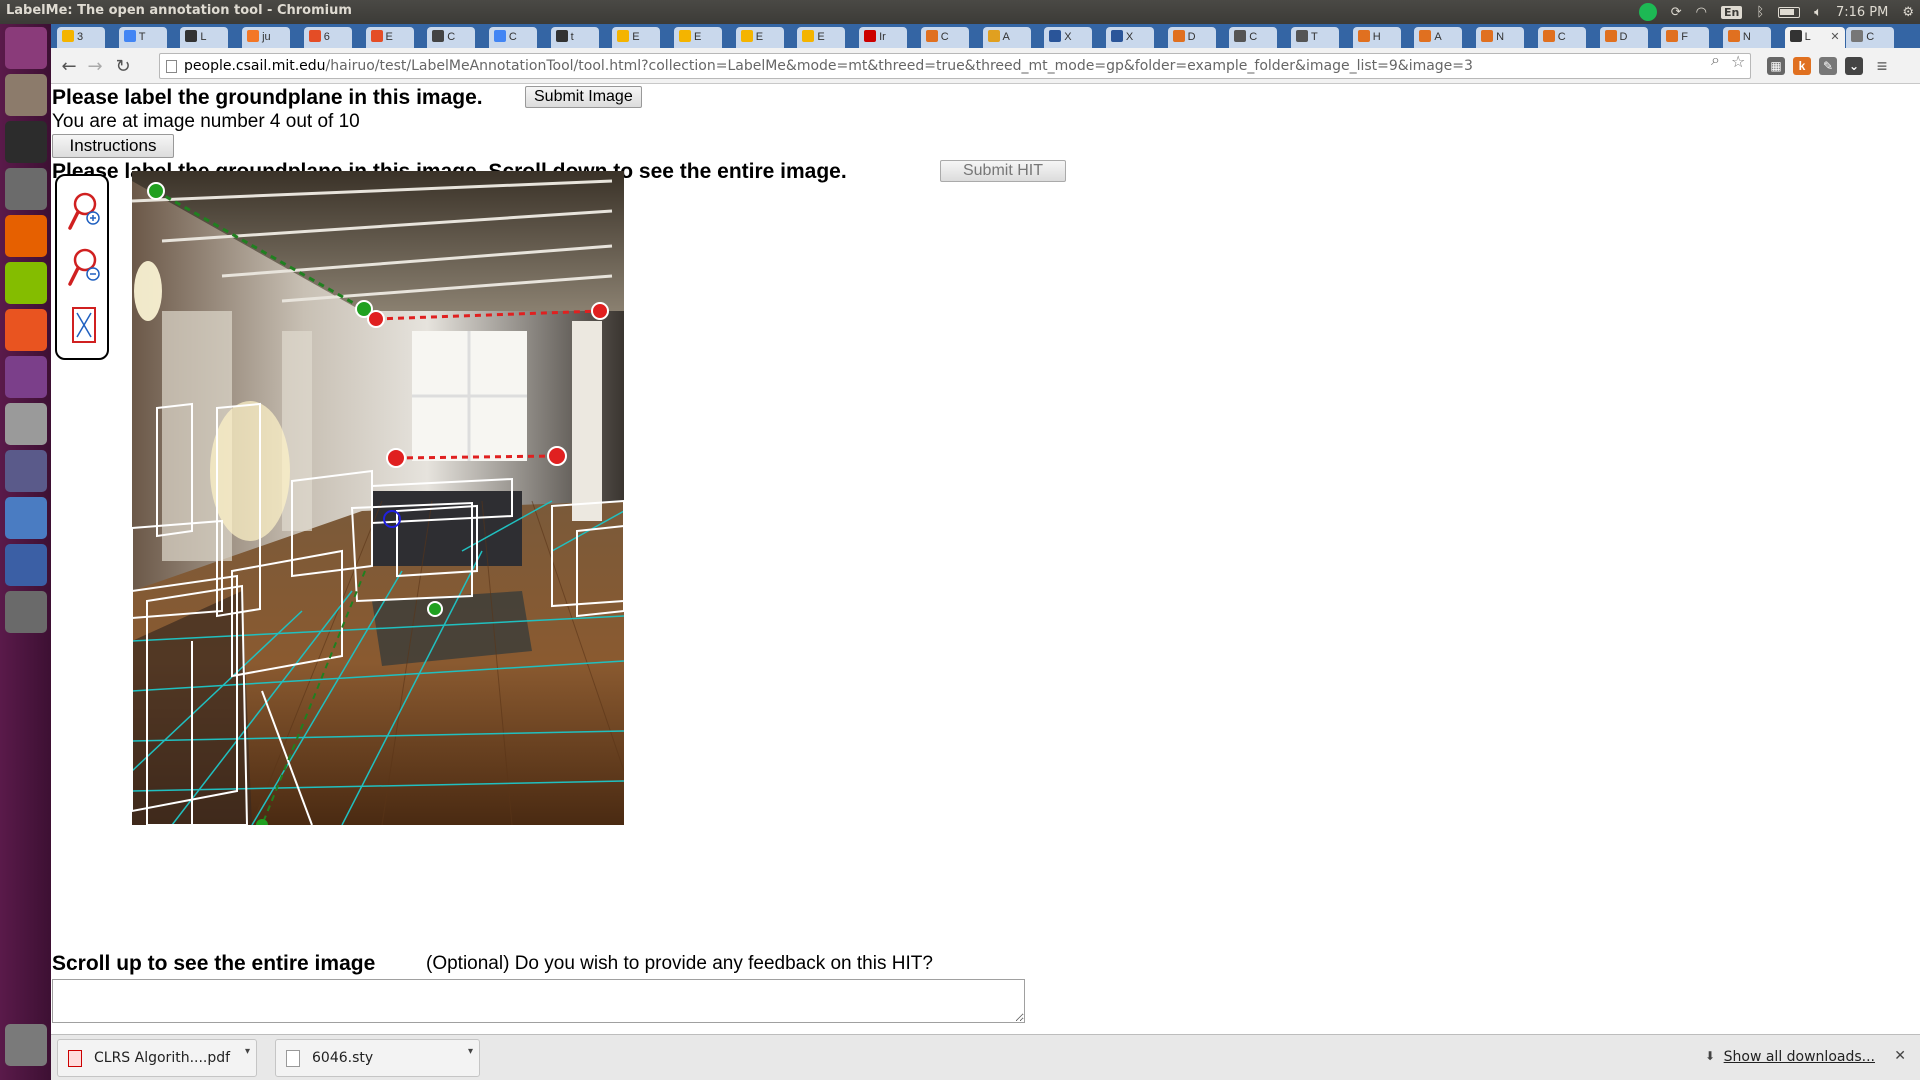 The image size is (1920, 1080). I want to click on shotwell-icon, so click(26, 565).